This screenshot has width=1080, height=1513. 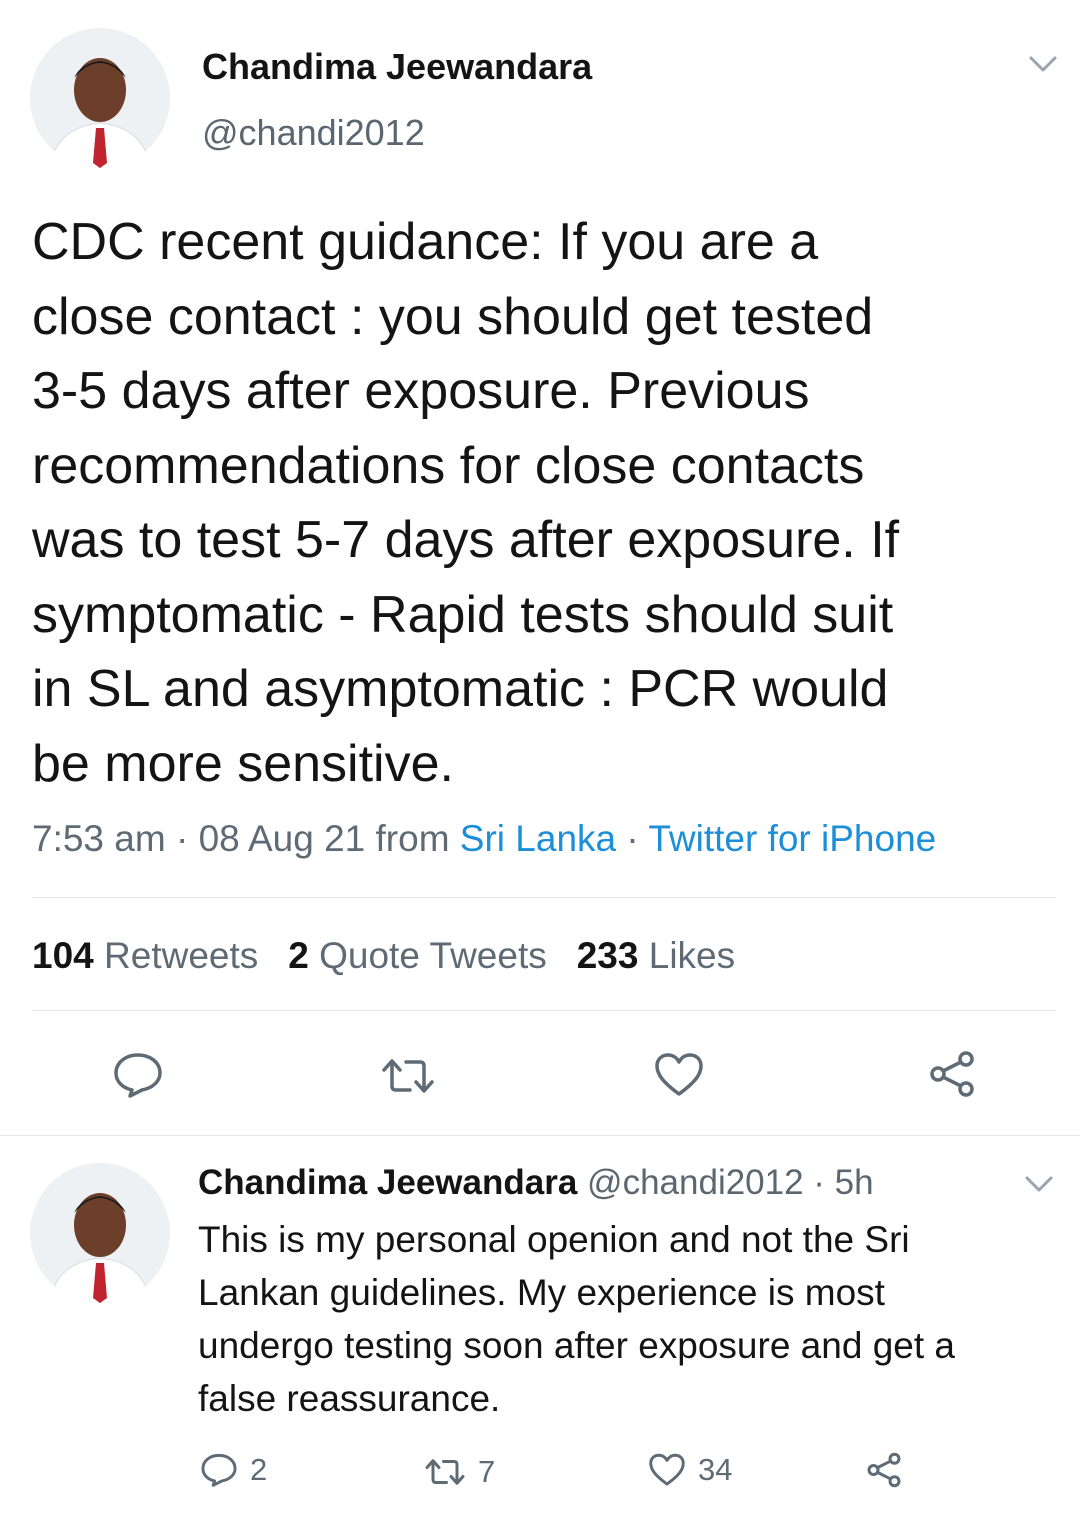 I want to click on reply-likes-count: 34, so click(x=715, y=1469).